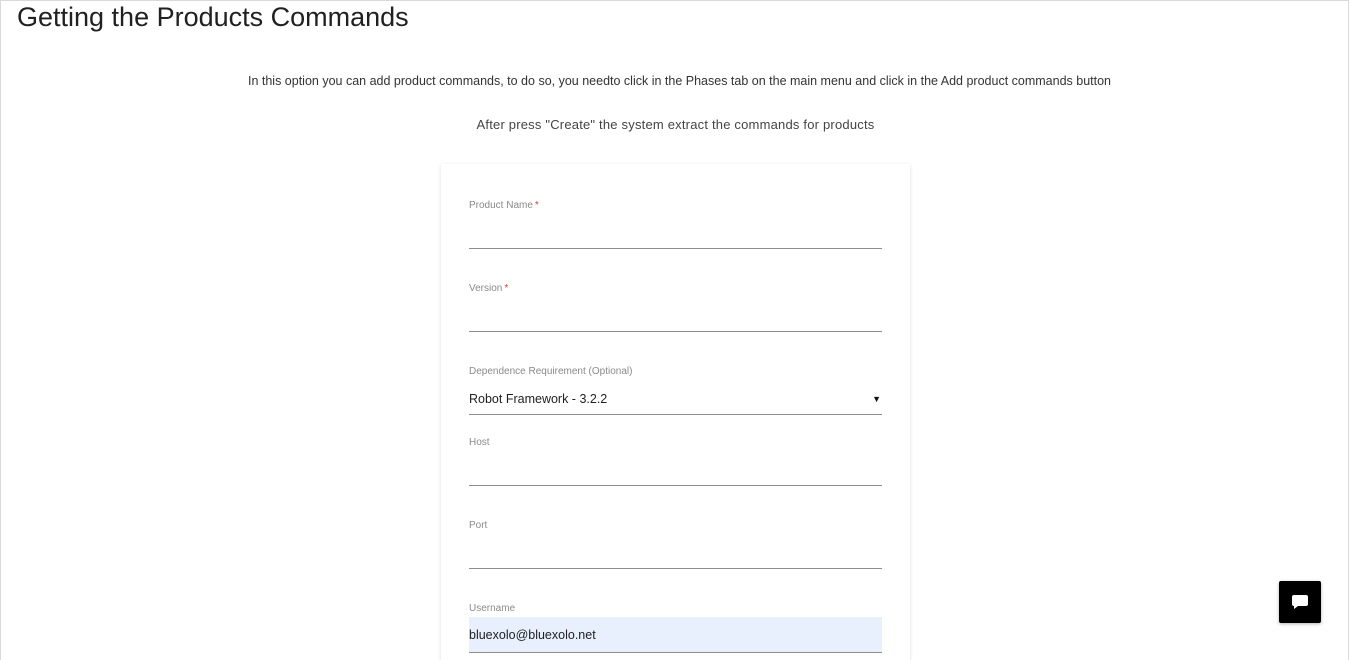  I want to click on dependence-selected-value: Robot Framework - 3.2.2, so click(538, 398).